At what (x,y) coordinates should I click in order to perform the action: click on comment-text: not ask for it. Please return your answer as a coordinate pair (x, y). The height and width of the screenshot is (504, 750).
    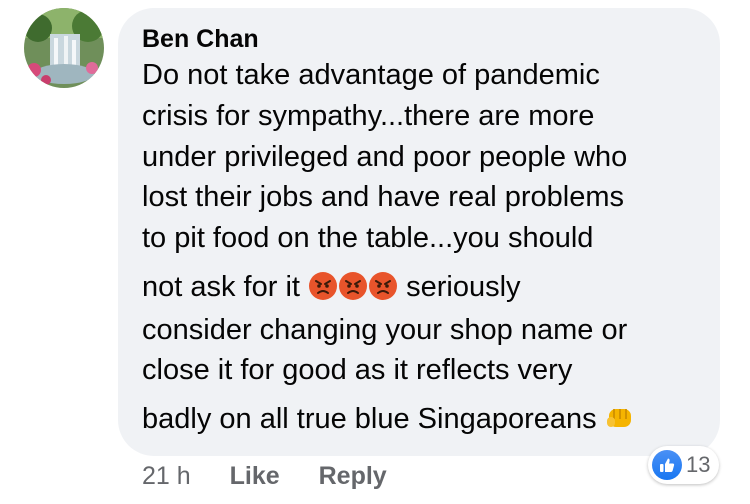
    Looking at the image, I should click on (221, 287).